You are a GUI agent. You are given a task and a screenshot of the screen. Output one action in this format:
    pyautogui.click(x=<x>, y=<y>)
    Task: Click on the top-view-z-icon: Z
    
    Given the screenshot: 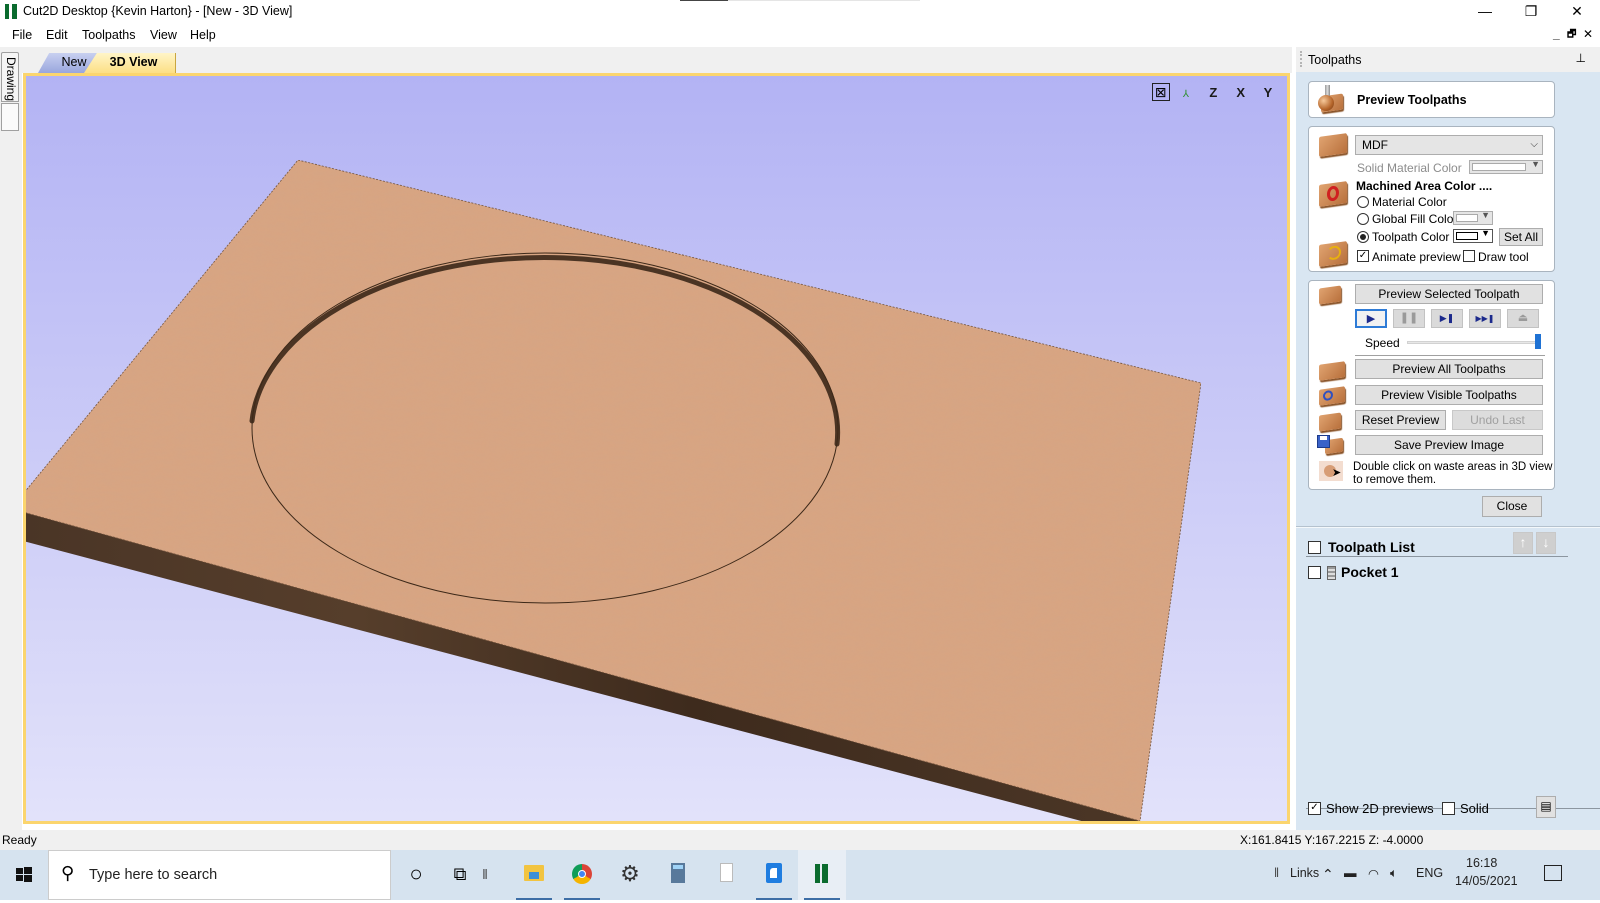 What is the action you would take?
    pyautogui.click(x=1213, y=93)
    